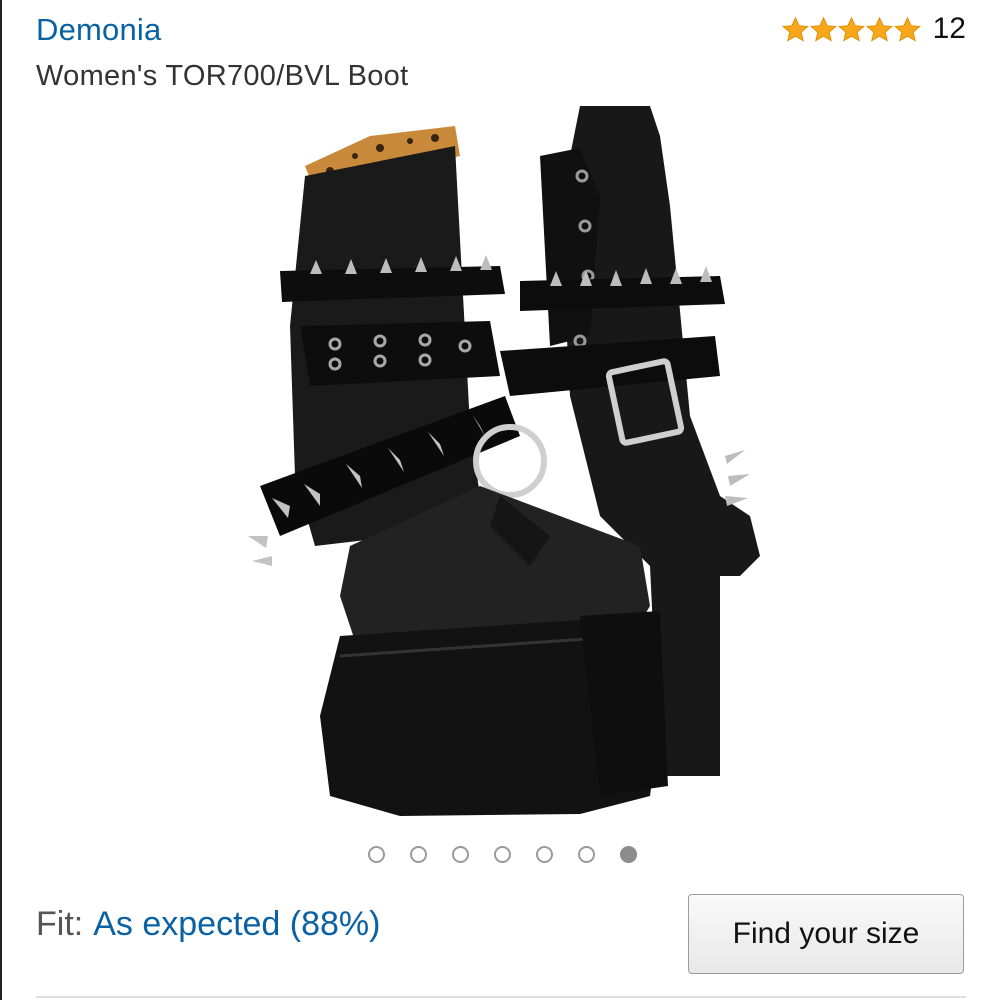 Image resolution: width=1000 pixels, height=1000 pixels. Describe the element at coordinates (628, 854) in the screenshot. I see `carousel-dot-active` at that location.